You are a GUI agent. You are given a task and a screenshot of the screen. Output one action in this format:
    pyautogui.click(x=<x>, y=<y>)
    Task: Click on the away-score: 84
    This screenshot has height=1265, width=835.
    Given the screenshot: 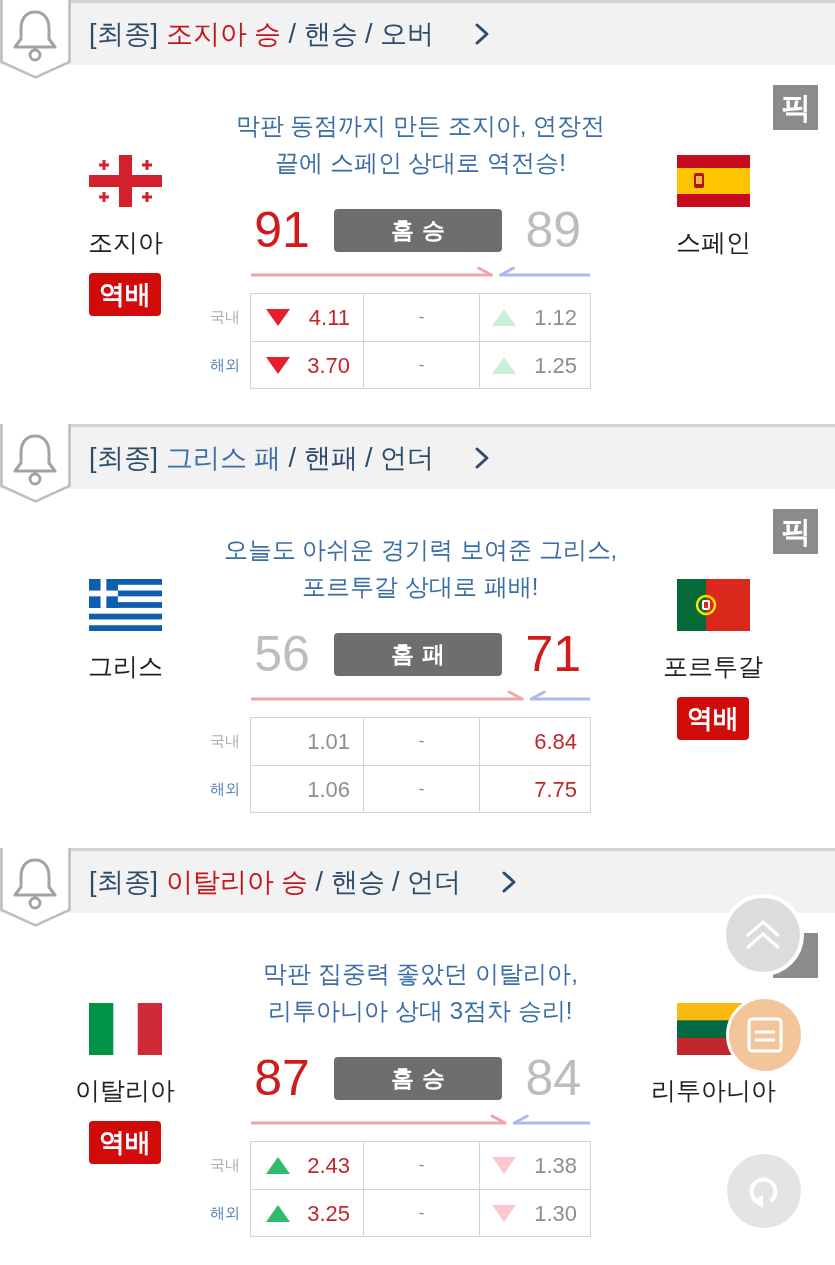 What is the action you would take?
    pyautogui.click(x=553, y=1078)
    